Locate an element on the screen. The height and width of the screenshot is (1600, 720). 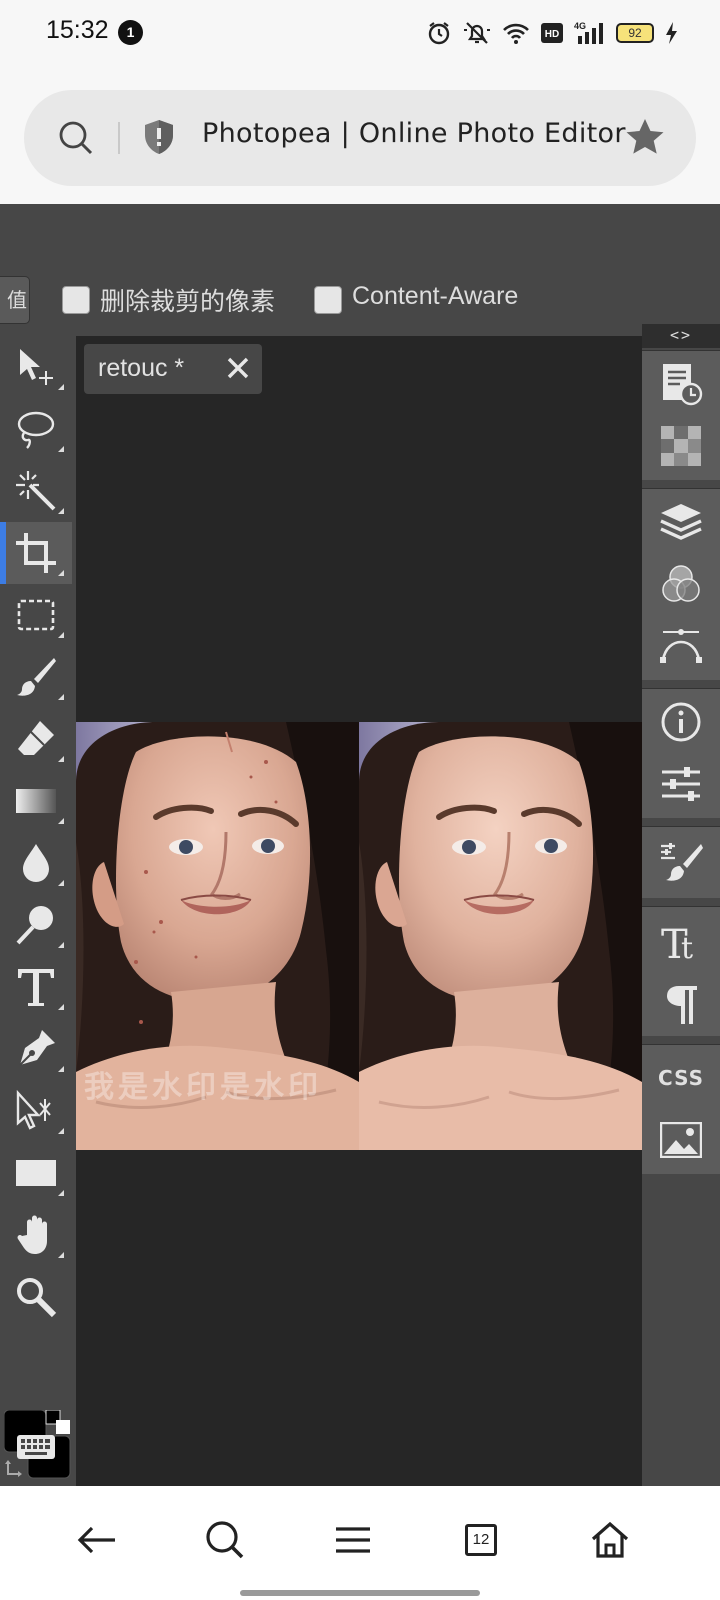
svg-text: 4G is located at coordinates (580, 26).